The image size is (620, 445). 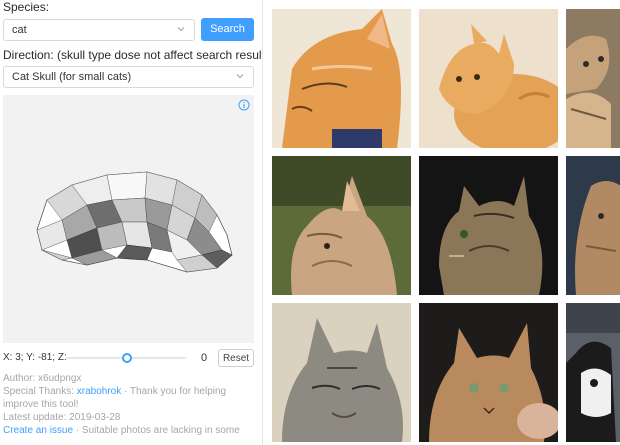 I want to click on panel-divider, so click(x=262, y=222).